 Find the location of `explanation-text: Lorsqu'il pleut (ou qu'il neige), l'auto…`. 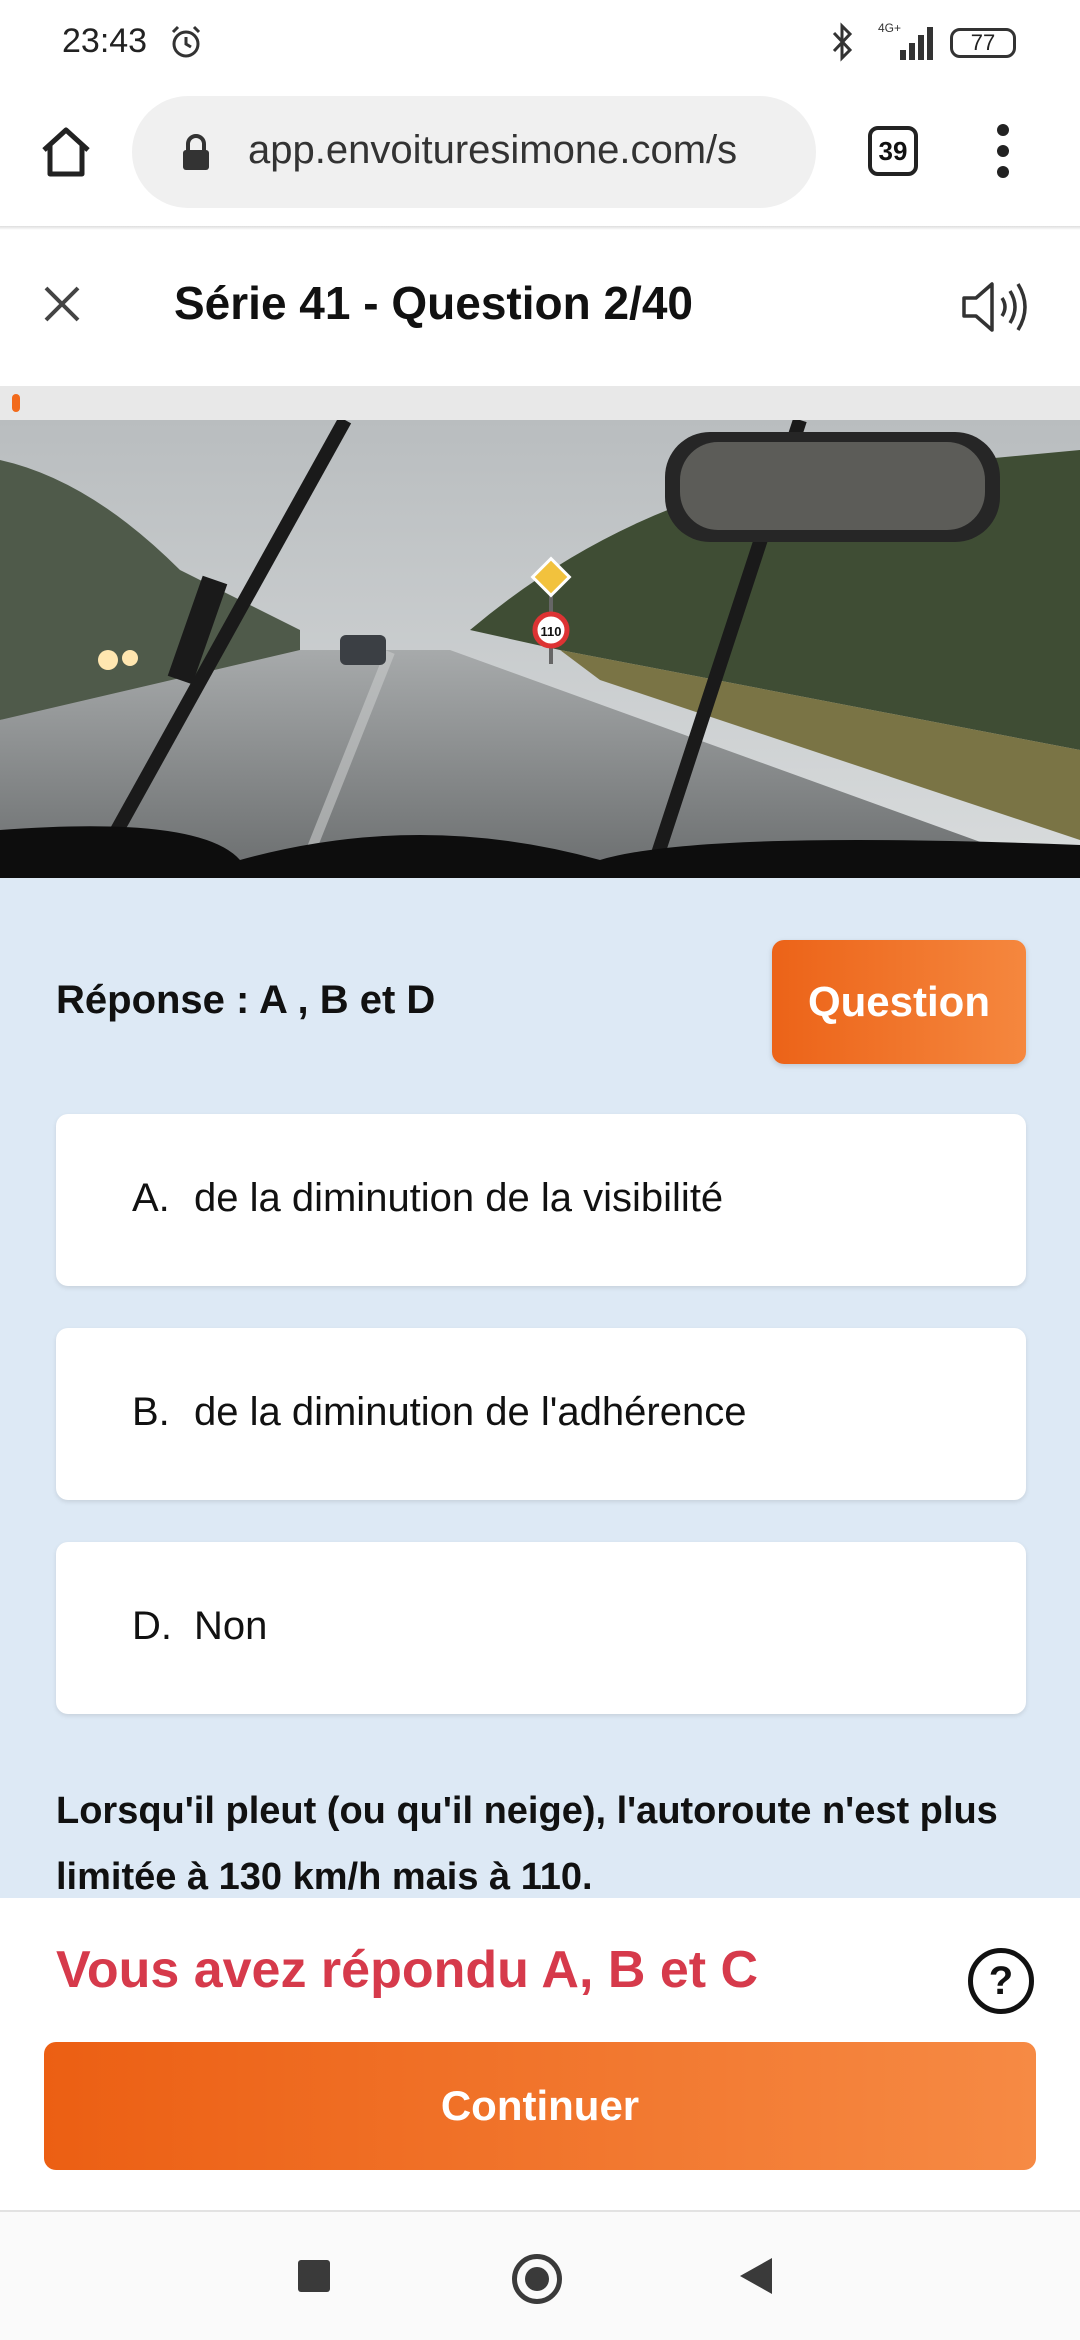

explanation-text: Lorsqu'il pleut (ou qu'il neige), l'auto… is located at coordinates (527, 1844).